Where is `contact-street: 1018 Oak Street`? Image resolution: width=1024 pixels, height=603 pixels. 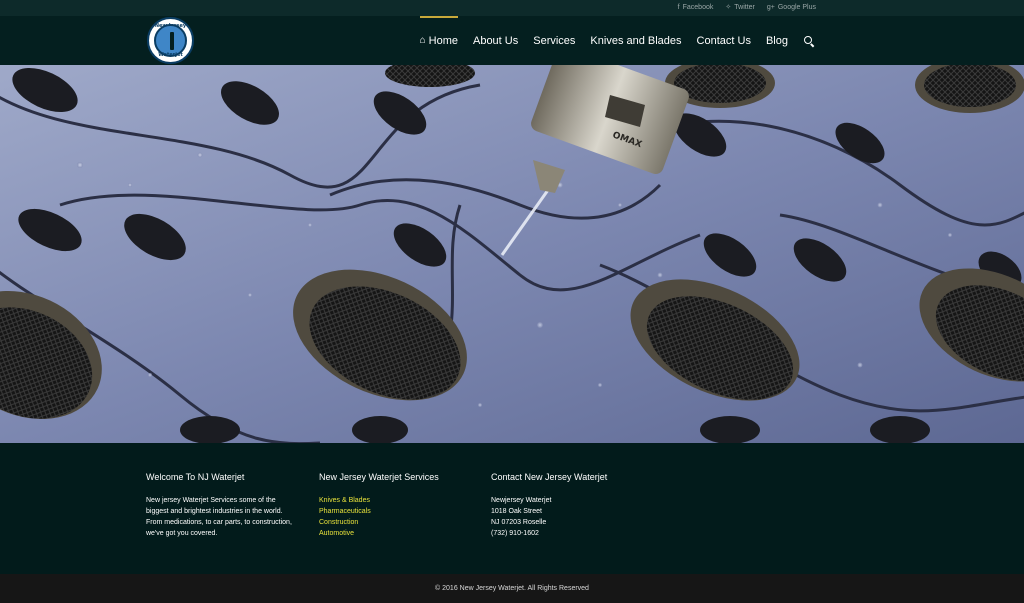 contact-street: 1018 Oak Street is located at coordinates (516, 511).